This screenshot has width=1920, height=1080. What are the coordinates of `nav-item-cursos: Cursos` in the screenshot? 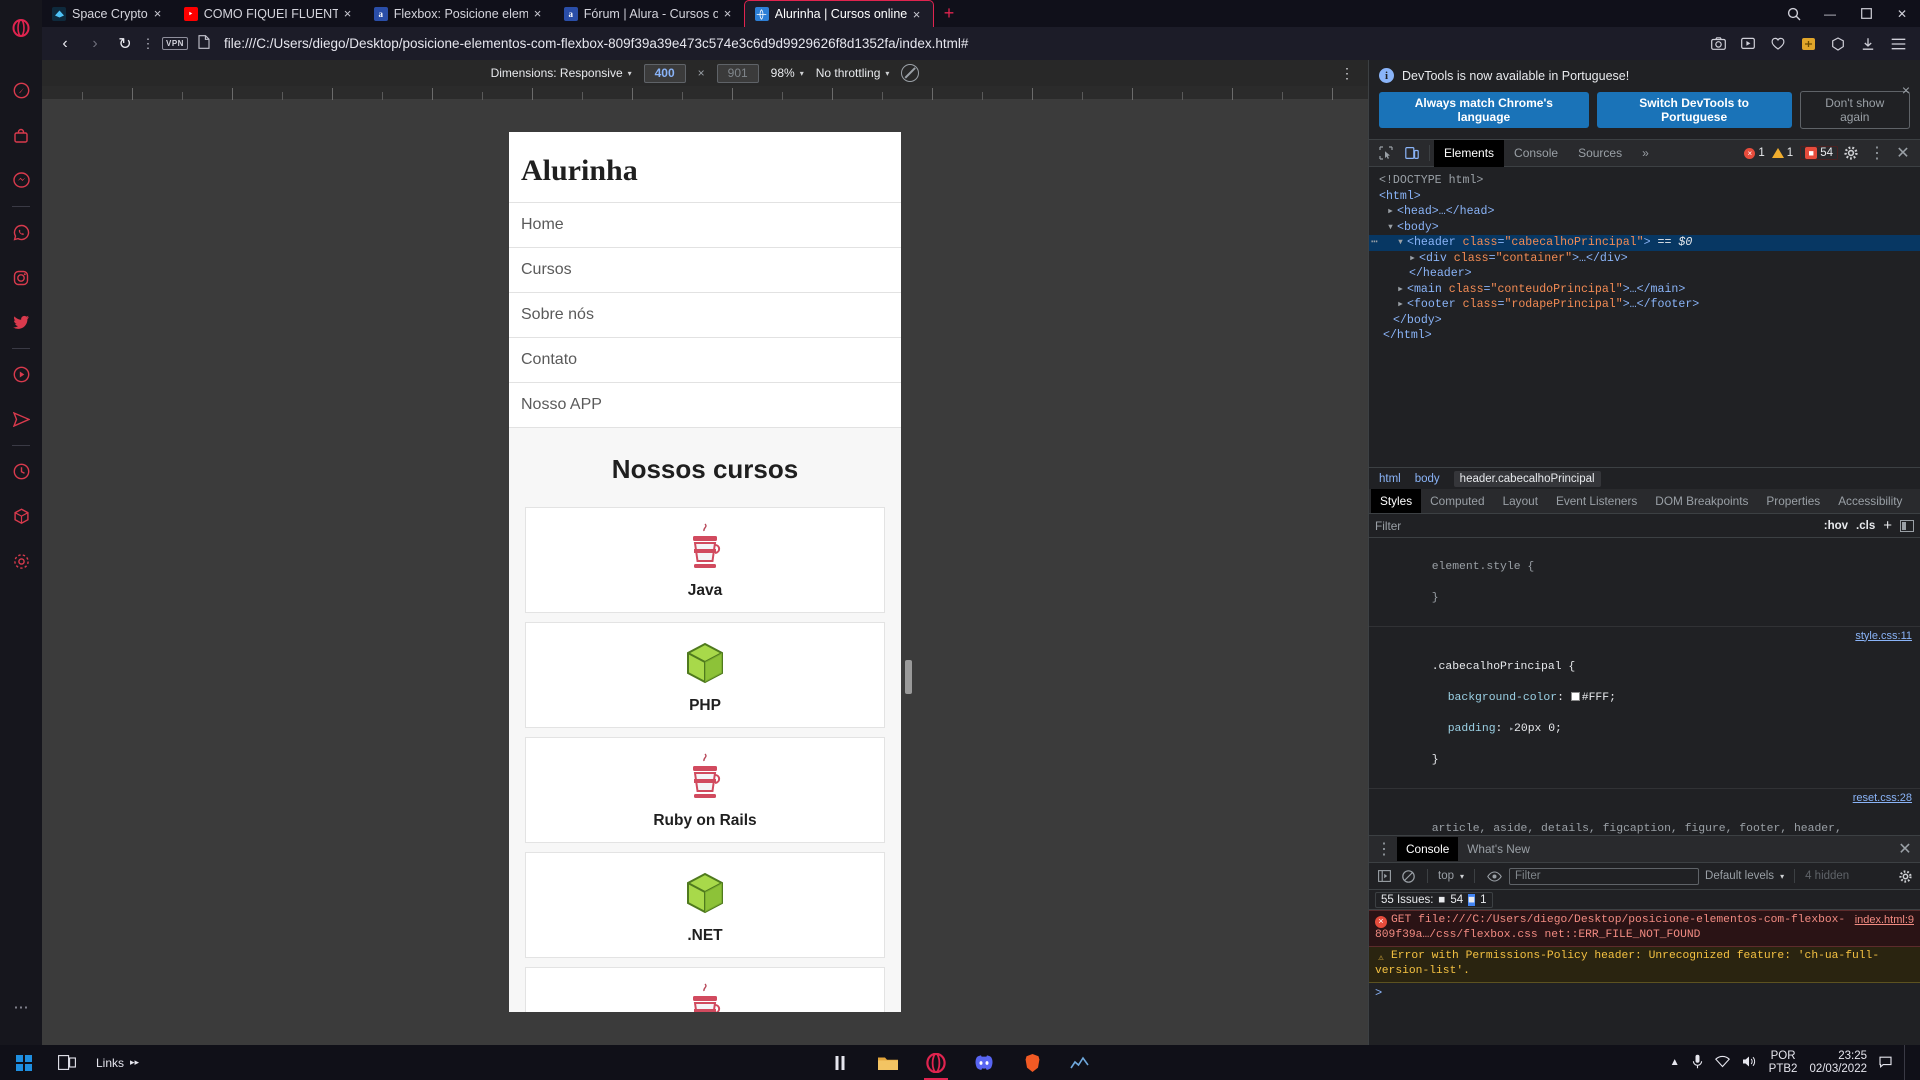 It's located at (705, 269).